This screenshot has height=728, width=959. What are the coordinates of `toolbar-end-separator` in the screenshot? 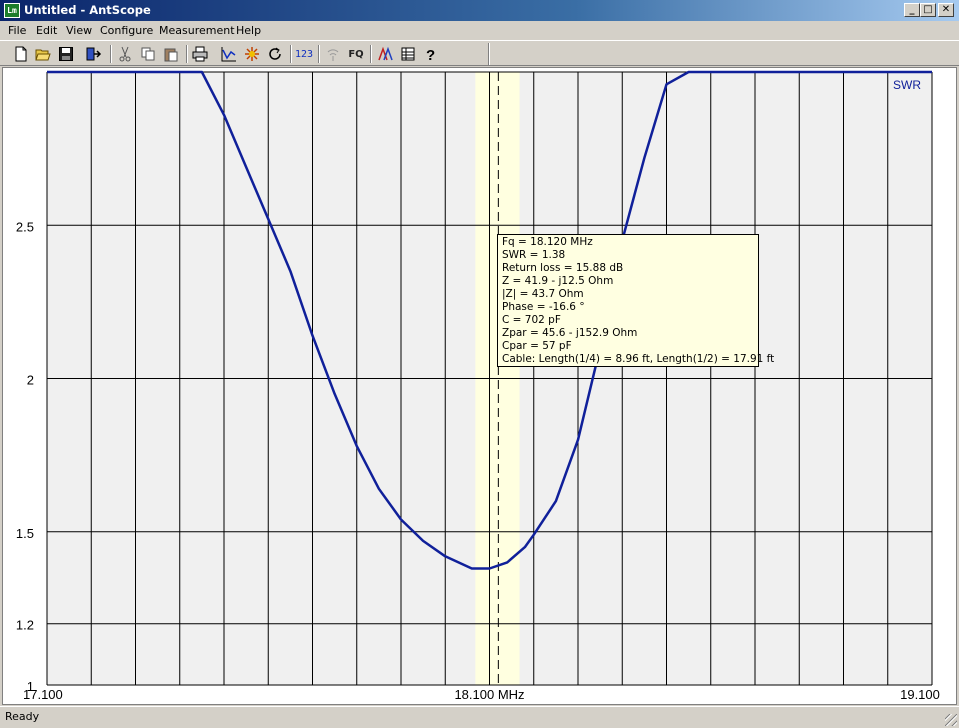 It's located at (489, 54).